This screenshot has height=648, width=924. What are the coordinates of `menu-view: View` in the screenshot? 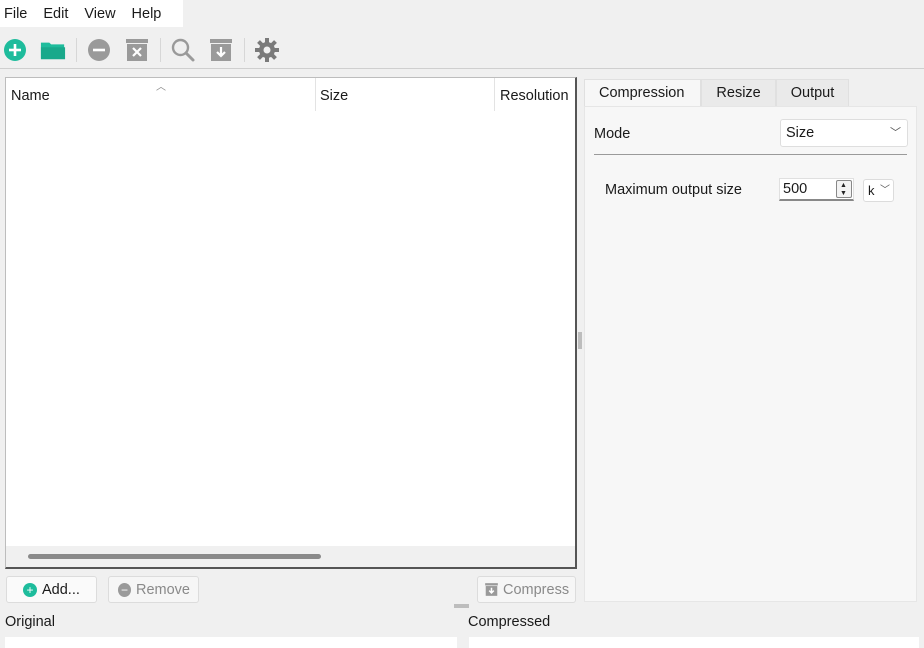 It's located at (97, 14).